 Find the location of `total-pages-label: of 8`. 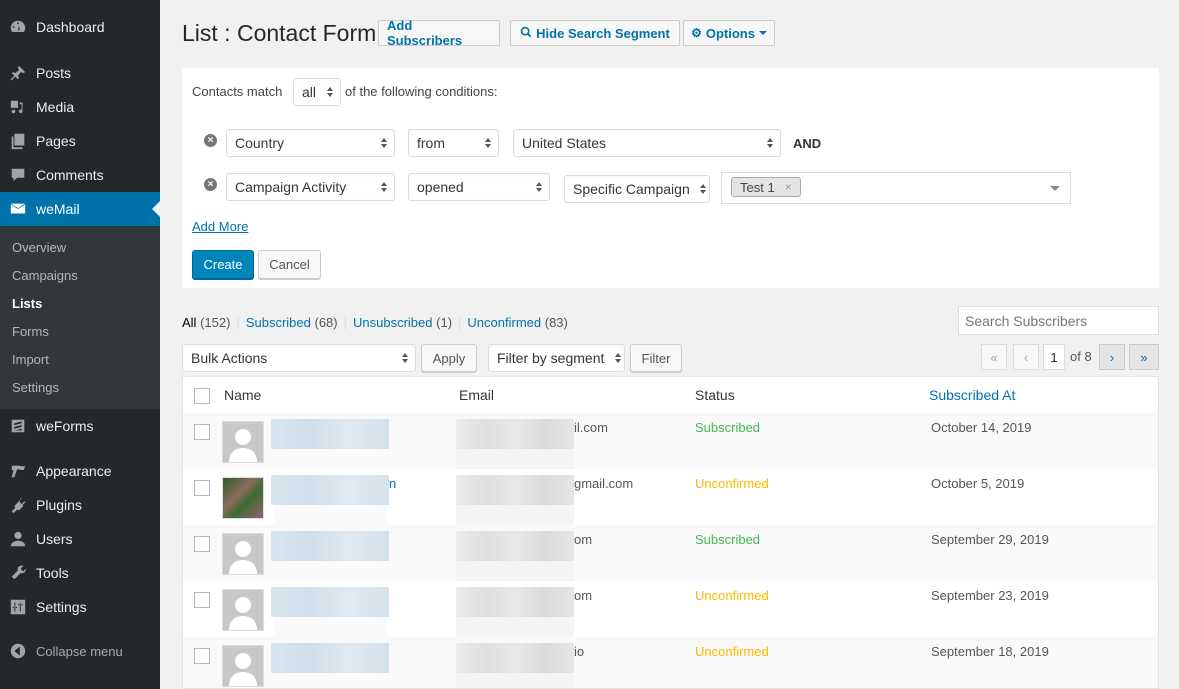

total-pages-label: of 8 is located at coordinates (1081, 356).